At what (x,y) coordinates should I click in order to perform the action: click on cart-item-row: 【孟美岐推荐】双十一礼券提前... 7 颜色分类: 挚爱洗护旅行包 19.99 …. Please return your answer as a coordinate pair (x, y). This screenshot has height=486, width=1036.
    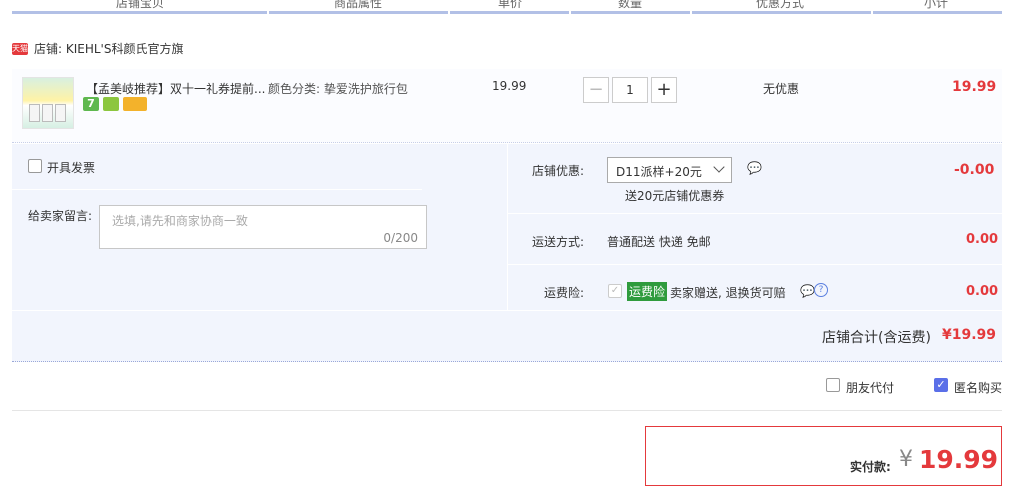
    Looking at the image, I should click on (507, 106).